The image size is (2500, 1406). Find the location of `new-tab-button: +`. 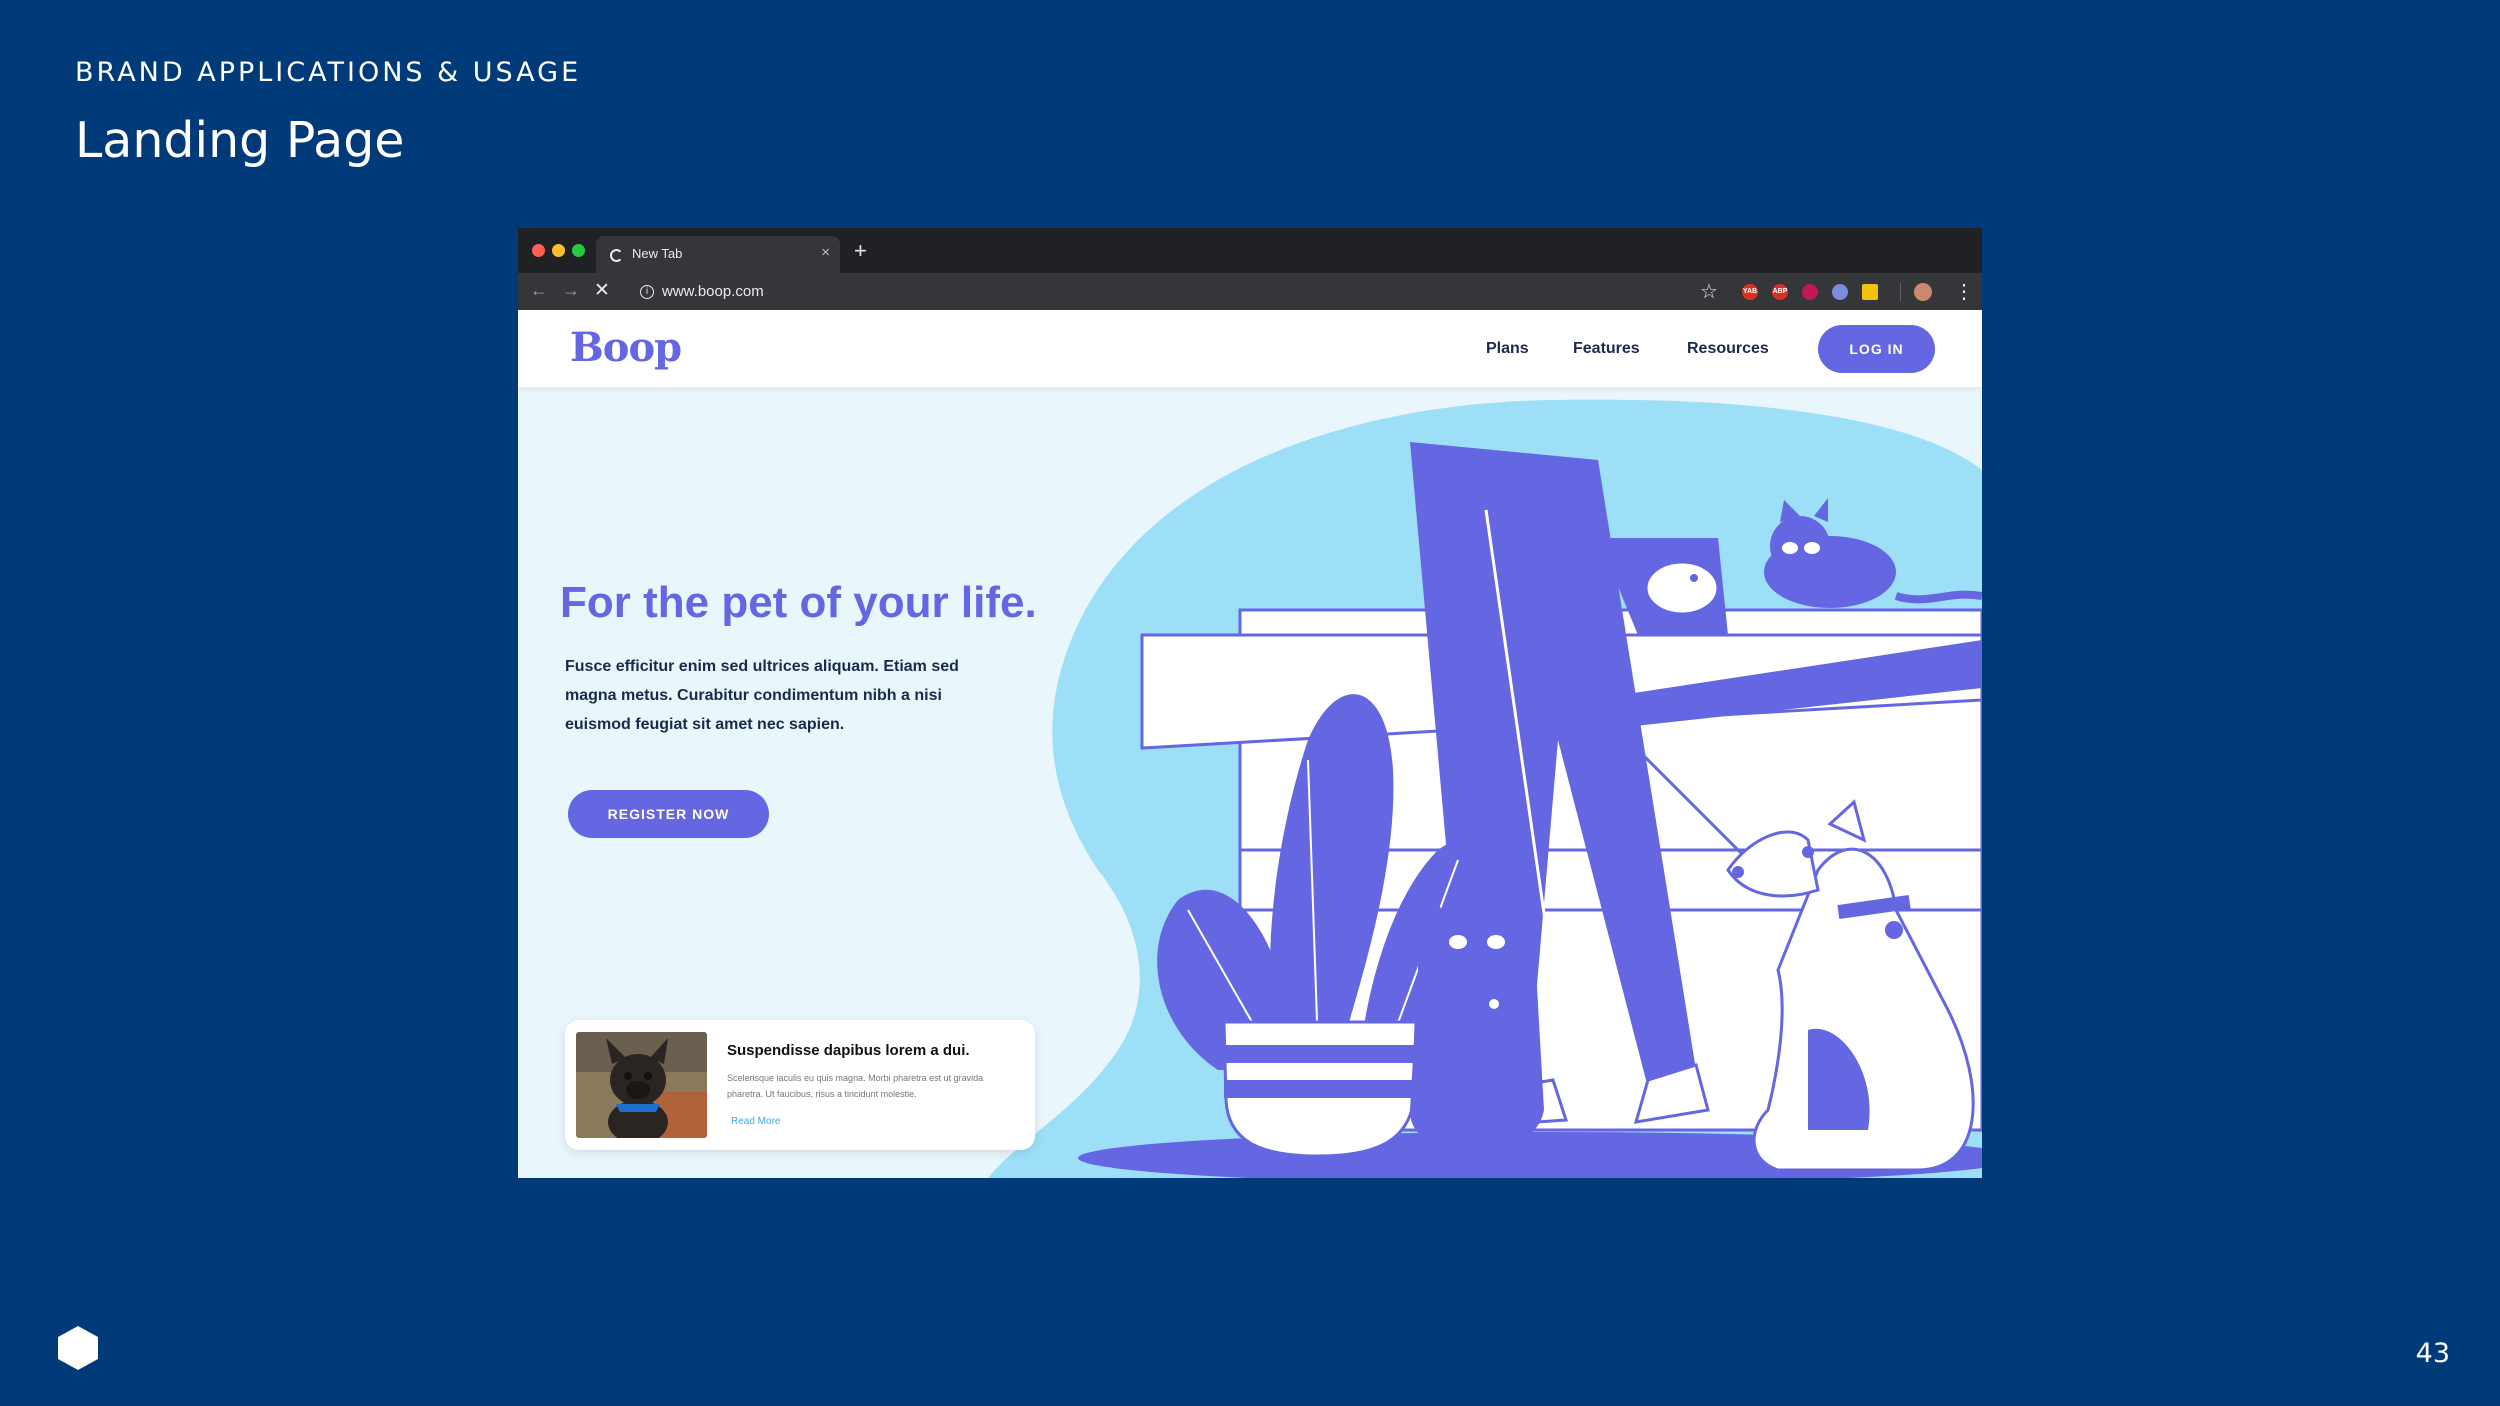

new-tab-button: + is located at coordinates (860, 251).